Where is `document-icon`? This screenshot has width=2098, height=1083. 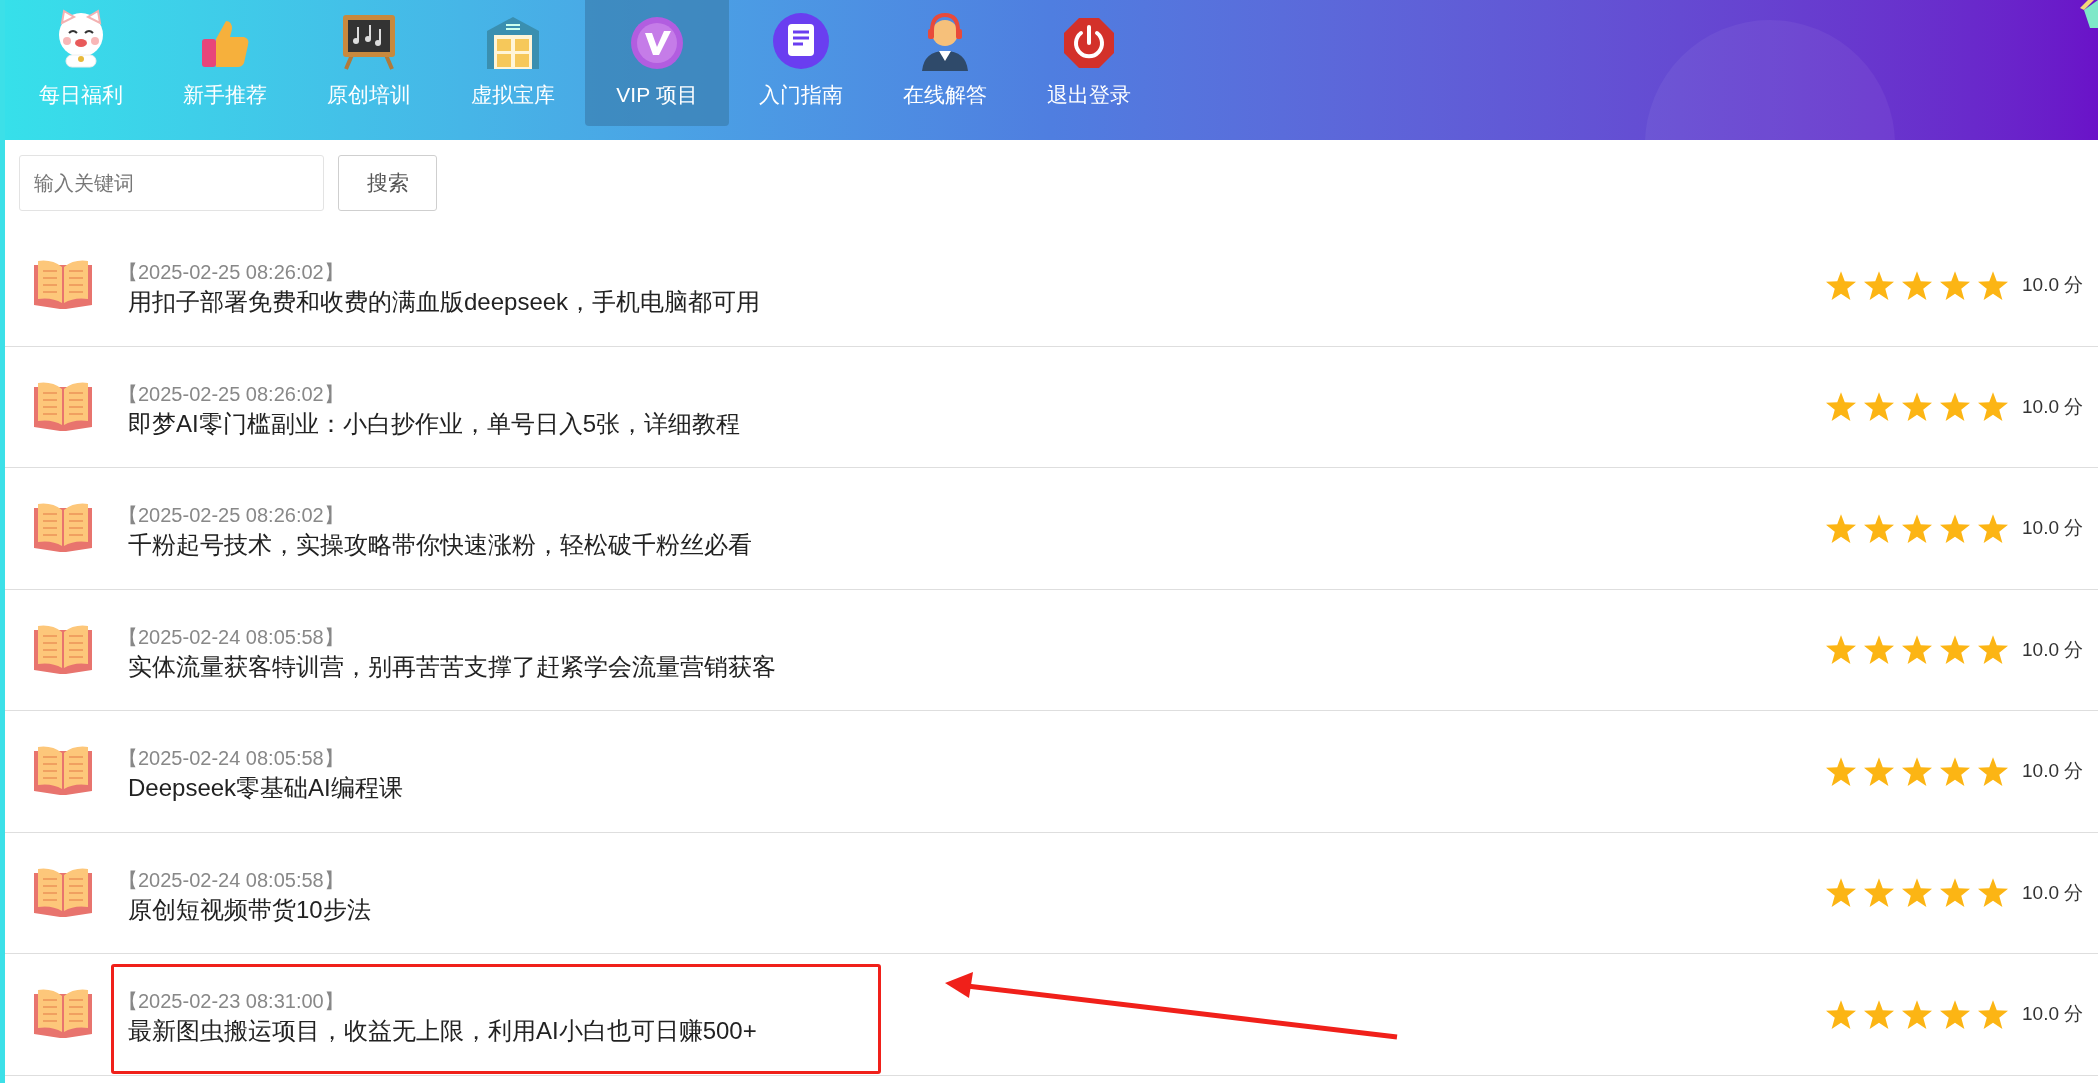
document-icon is located at coordinates (801, 40).